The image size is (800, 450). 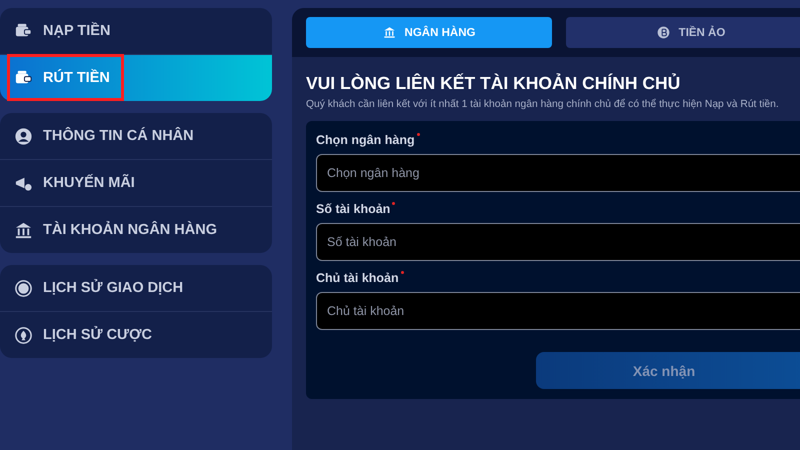 What do you see at coordinates (136, 182) in the screenshot?
I see `menu-item: KHUYẾN MÃI` at bounding box center [136, 182].